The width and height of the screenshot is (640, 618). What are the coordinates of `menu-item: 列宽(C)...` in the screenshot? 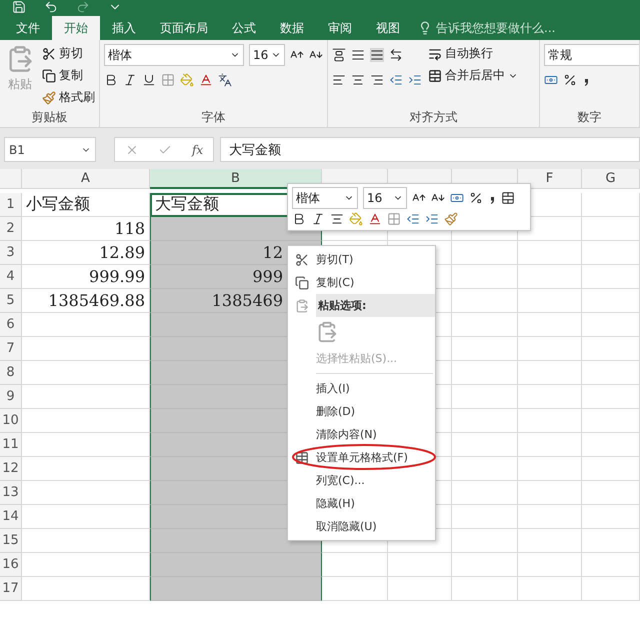 It's located at (340, 480).